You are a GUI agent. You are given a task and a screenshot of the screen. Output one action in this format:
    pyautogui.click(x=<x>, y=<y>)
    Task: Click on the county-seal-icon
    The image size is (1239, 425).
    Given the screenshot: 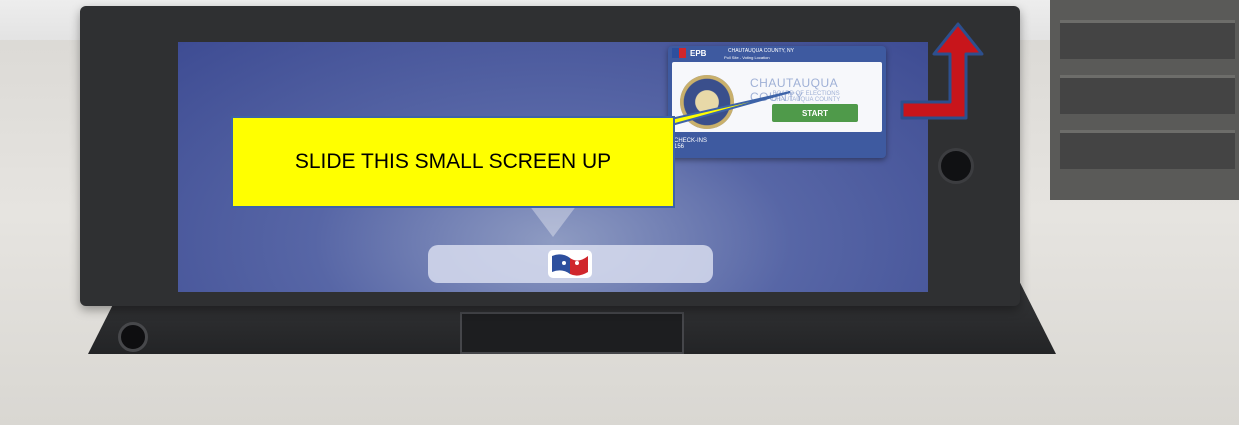 What is the action you would take?
    pyautogui.click(x=707, y=102)
    